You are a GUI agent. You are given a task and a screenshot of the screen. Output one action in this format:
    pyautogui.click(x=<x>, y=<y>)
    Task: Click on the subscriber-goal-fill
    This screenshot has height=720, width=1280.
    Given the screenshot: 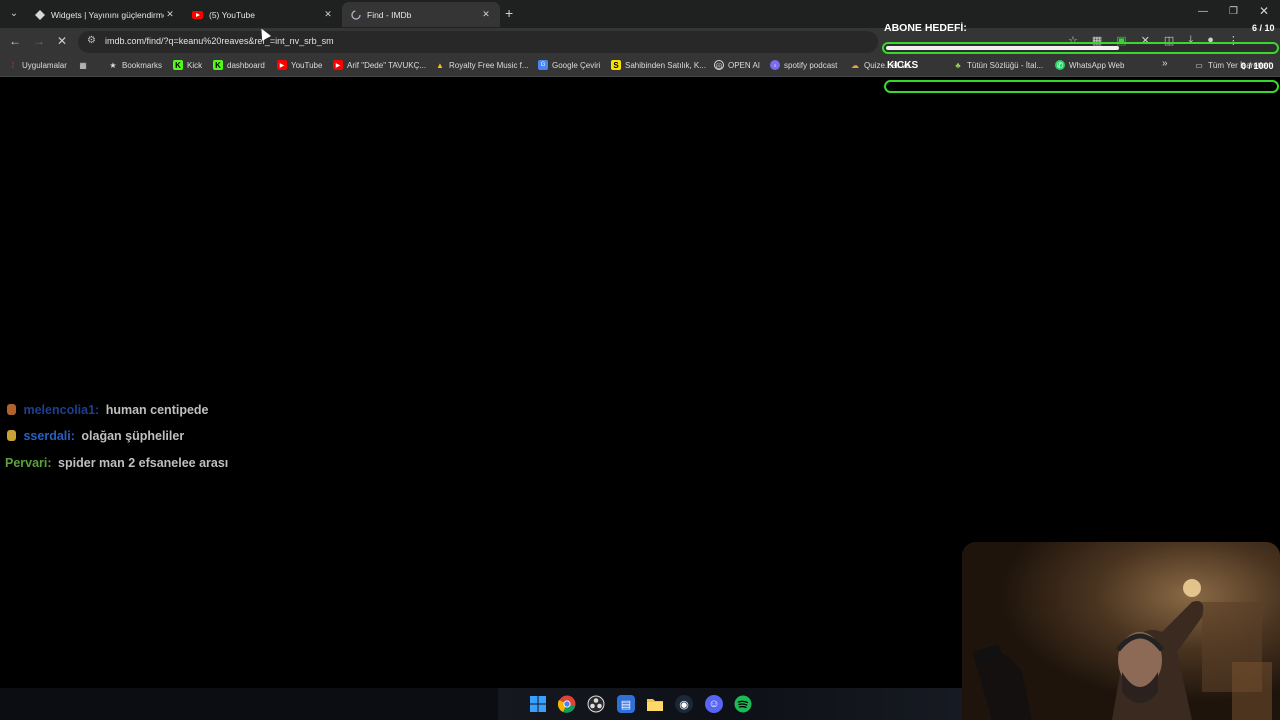 What is the action you would take?
    pyautogui.click(x=1002, y=48)
    